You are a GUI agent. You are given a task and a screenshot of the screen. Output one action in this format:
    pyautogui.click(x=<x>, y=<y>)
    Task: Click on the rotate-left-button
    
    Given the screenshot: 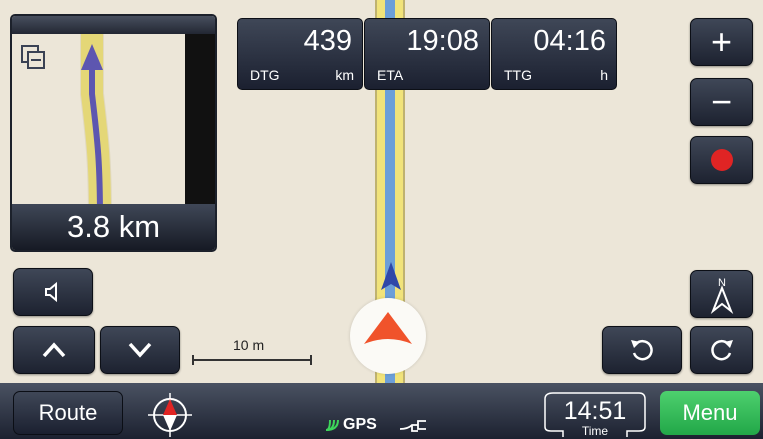 What is the action you would take?
    pyautogui.click(x=642, y=350)
    